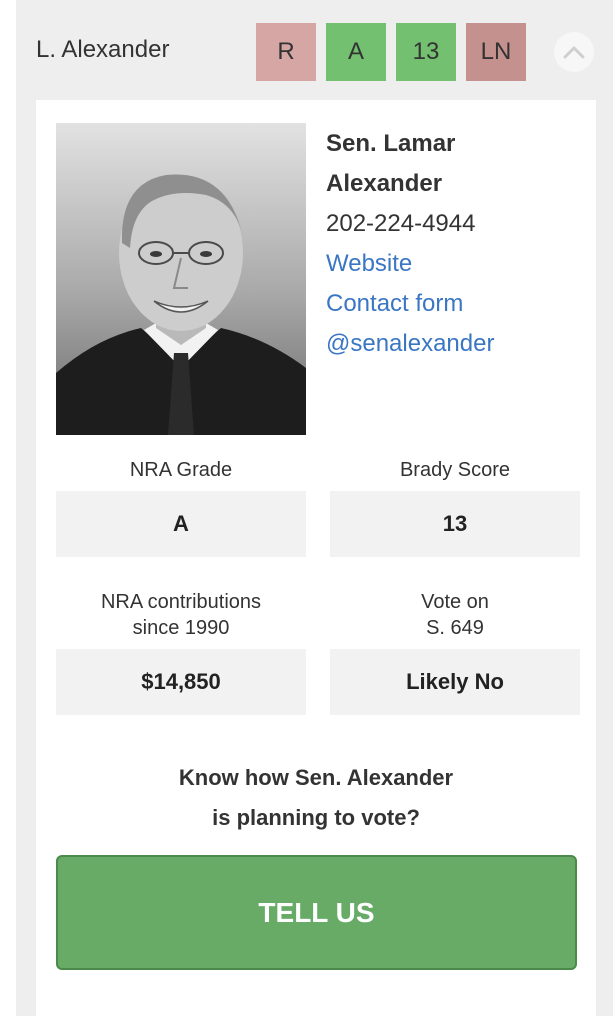  What do you see at coordinates (410, 224) in the screenshot?
I see `phone-number: 202-224-4944` at bounding box center [410, 224].